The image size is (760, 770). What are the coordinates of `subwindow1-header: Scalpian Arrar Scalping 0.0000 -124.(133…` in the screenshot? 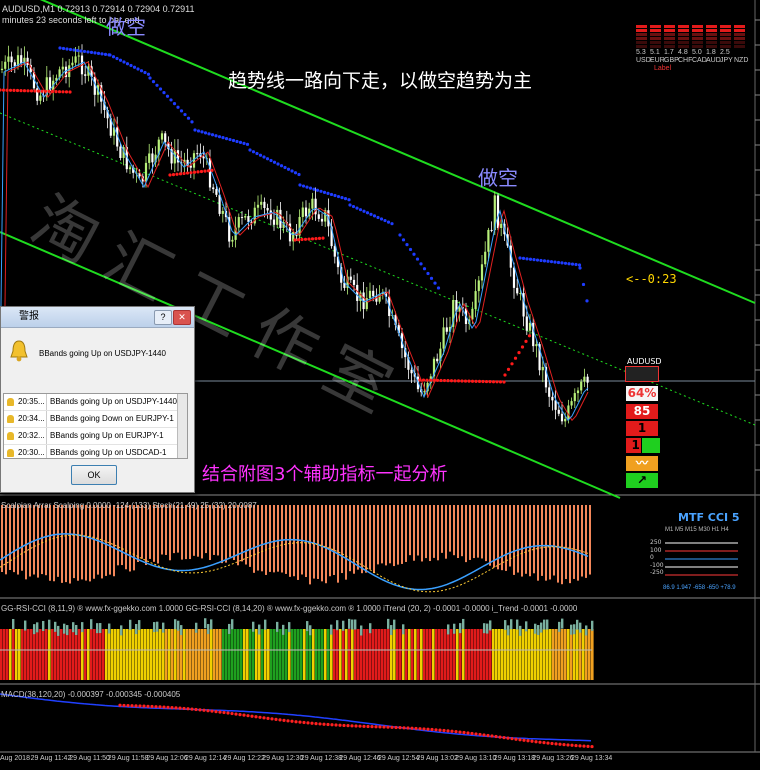 It's located at (129, 505).